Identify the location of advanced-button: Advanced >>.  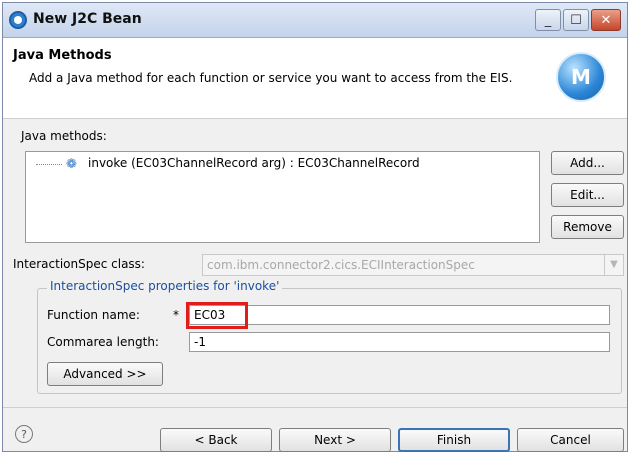
(105, 374).